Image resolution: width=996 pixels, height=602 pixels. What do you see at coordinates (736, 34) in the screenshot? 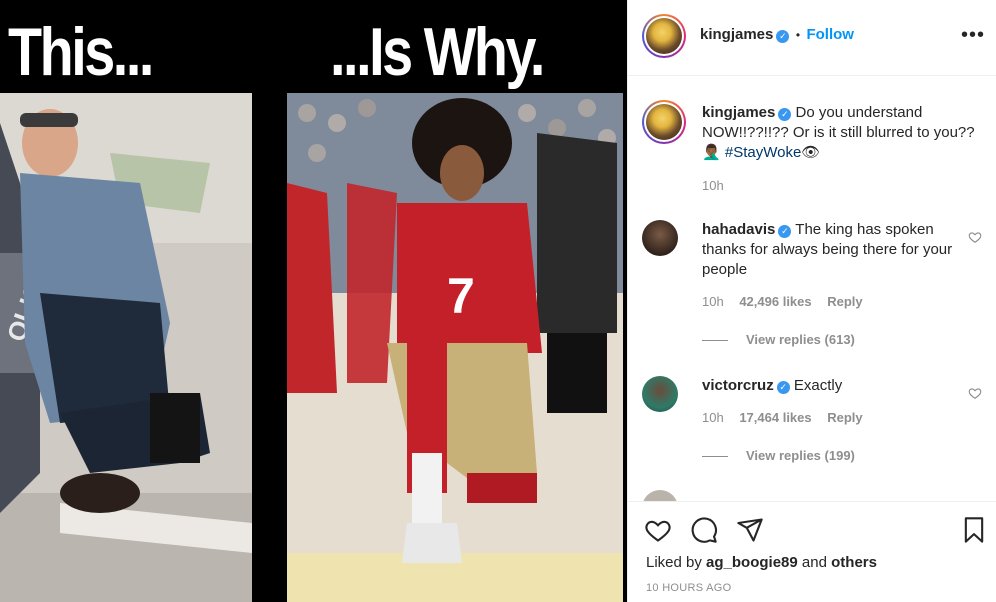
I see `header-username: kingjames` at bounding box center [736, 34].